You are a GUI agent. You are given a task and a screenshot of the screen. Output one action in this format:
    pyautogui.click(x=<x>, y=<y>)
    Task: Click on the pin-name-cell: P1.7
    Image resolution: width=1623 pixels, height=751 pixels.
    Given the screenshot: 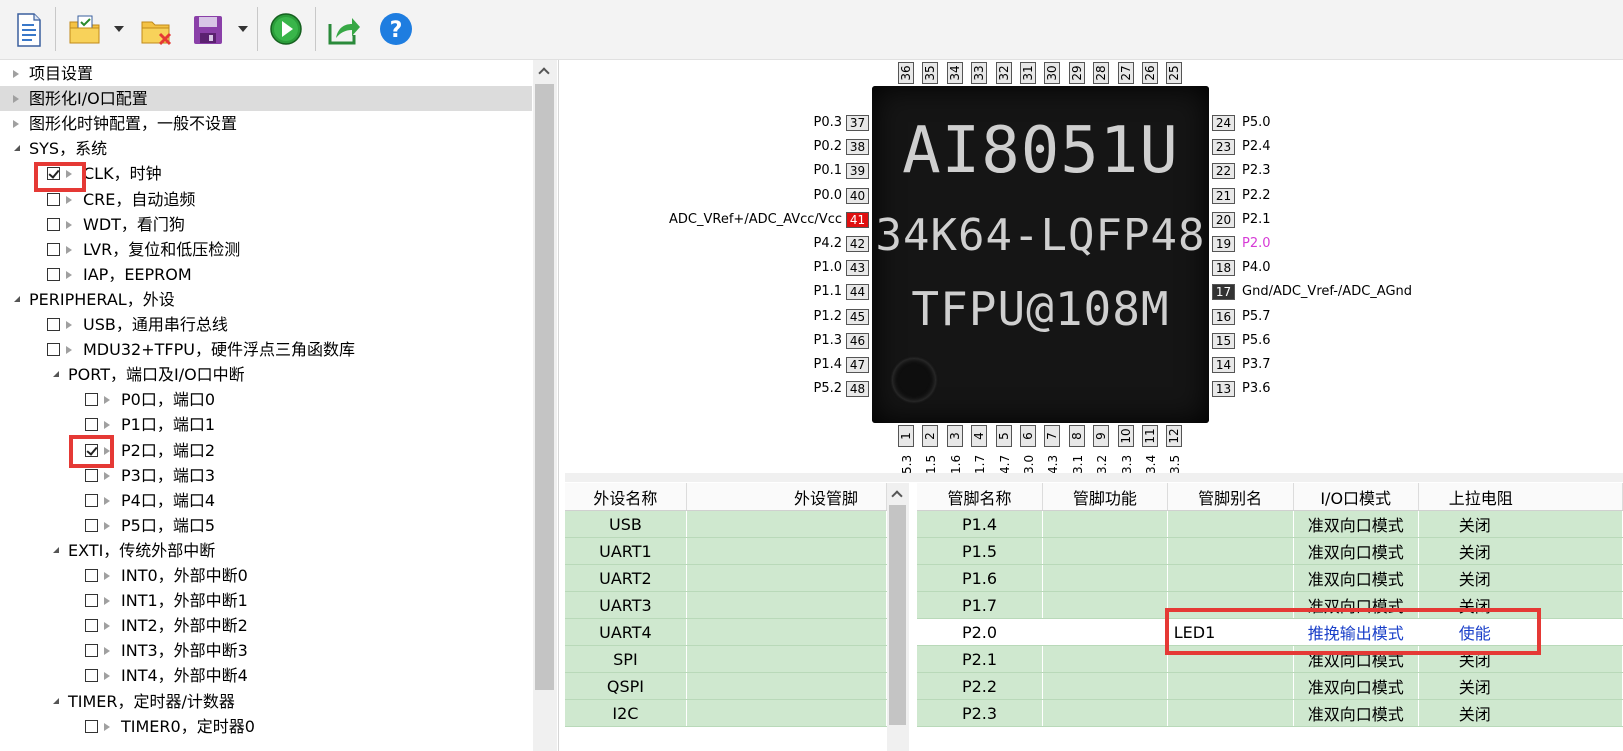 What is the action you would take?
    pyautogui.click(x=980, y=605)
    